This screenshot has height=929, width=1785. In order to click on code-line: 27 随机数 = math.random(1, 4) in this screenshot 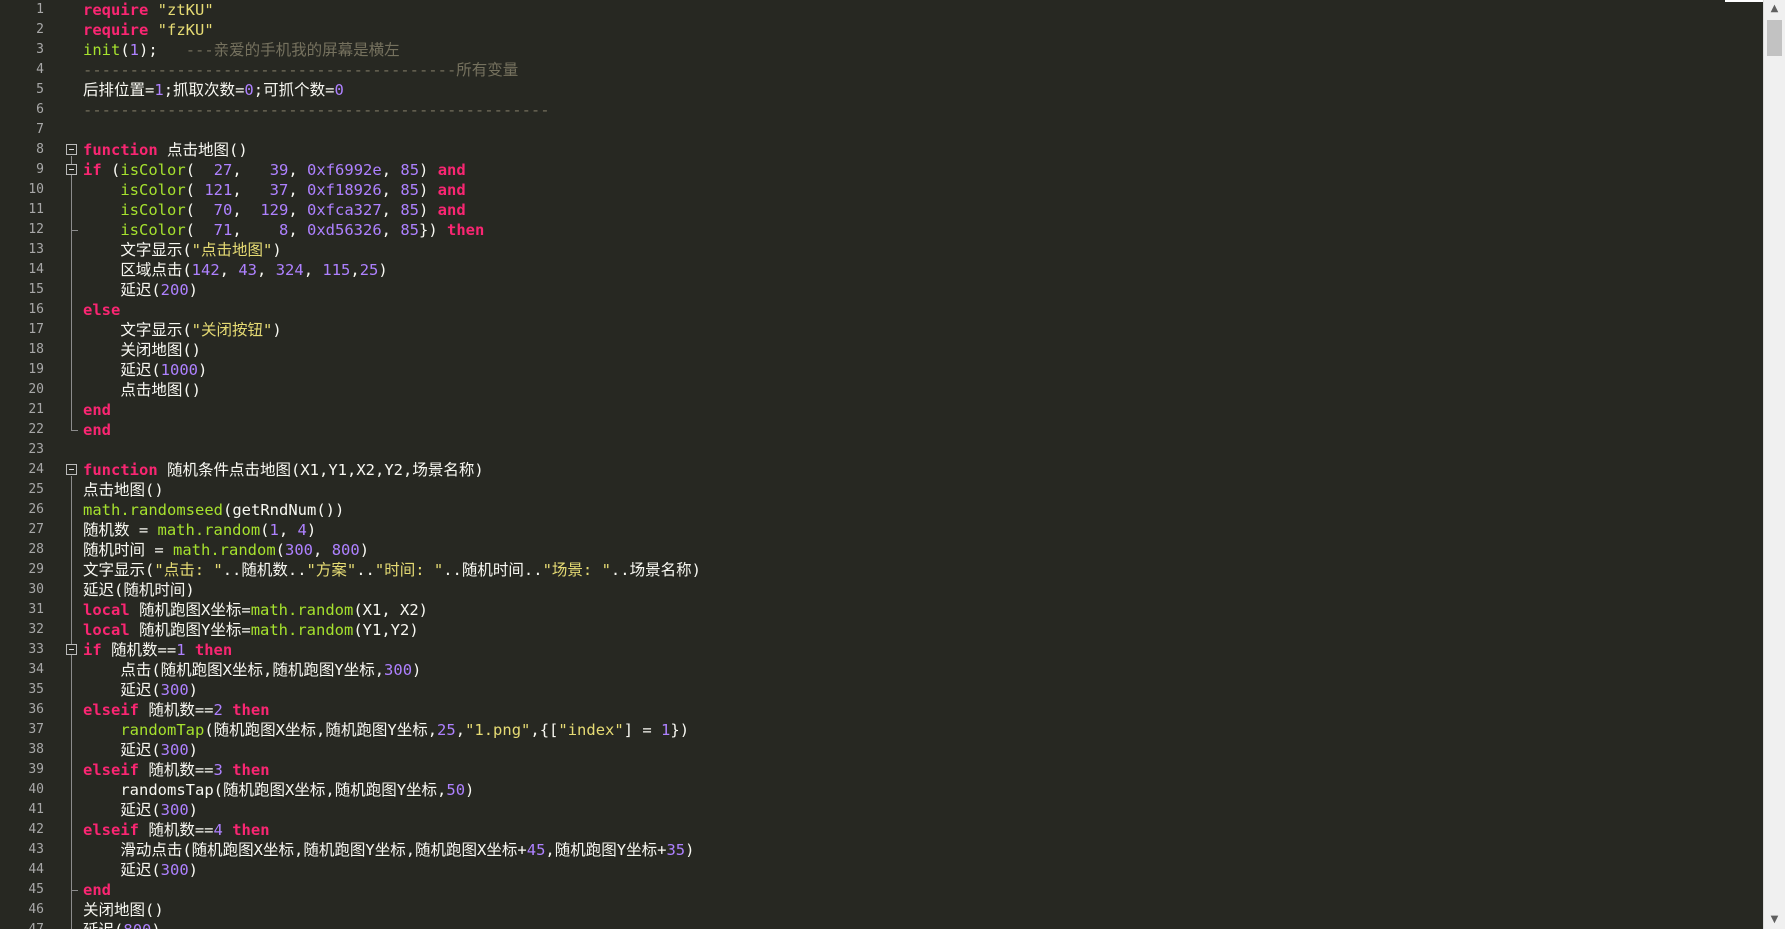, I will do `click(881, 530)`.